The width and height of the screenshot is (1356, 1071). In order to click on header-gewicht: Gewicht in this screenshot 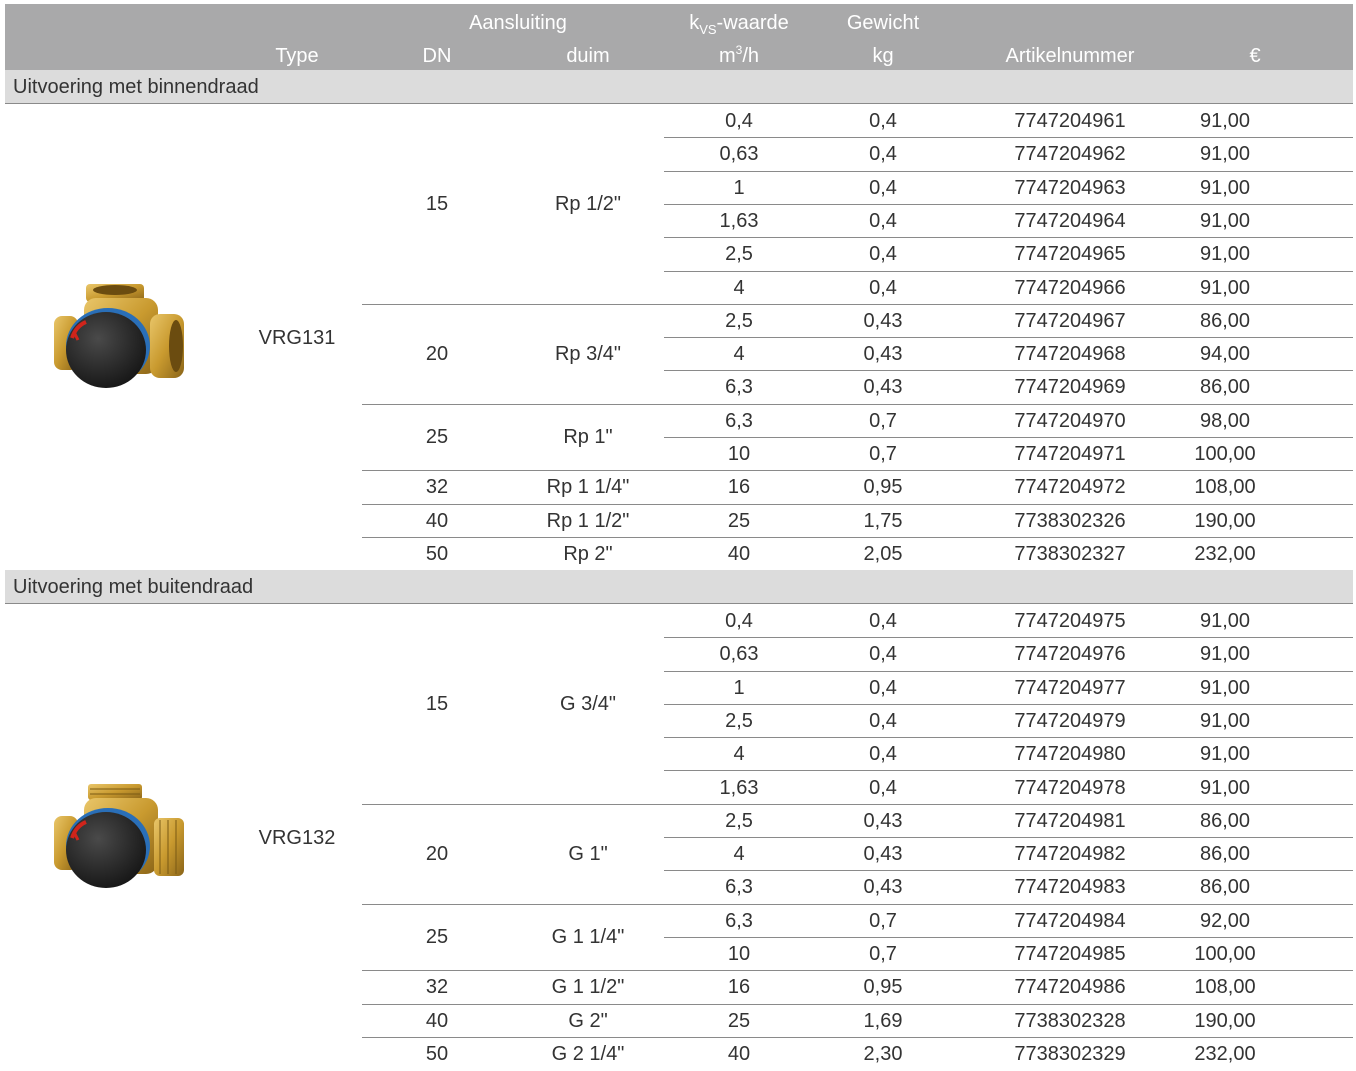, I will do `click(883, 23)`.